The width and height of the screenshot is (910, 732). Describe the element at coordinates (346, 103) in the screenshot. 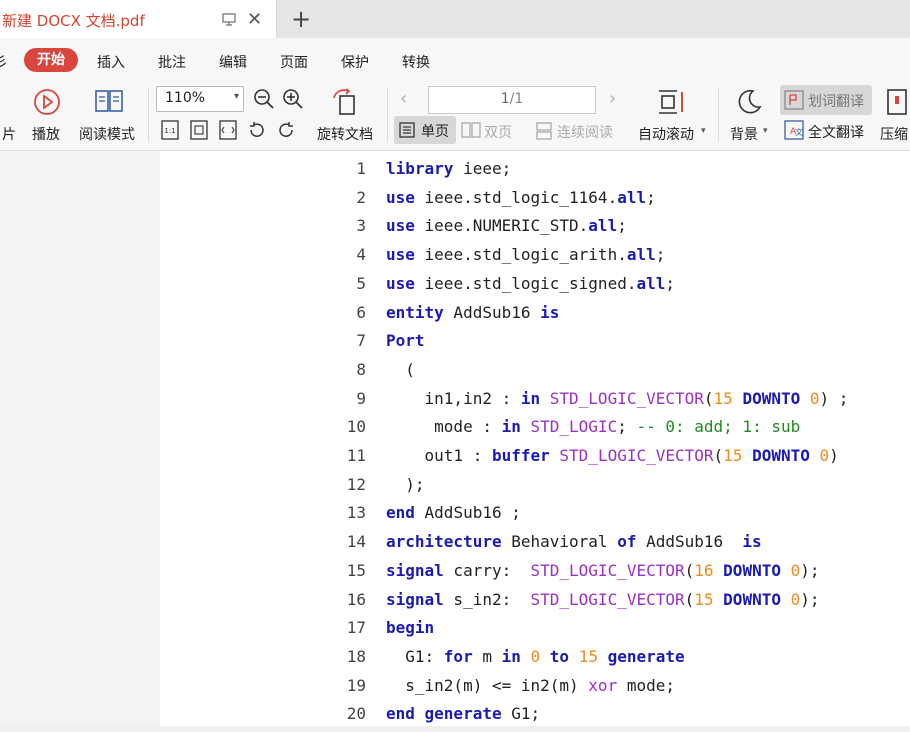

I see `rotate-document-icon` at that location.